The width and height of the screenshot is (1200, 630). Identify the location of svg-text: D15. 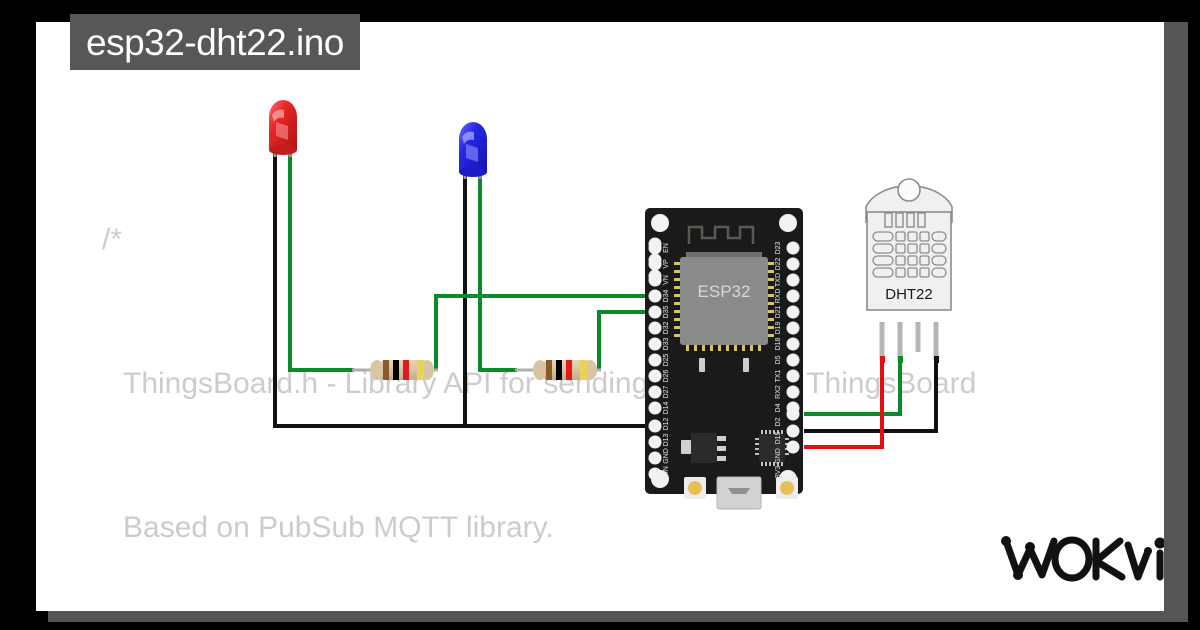
(778, 437).